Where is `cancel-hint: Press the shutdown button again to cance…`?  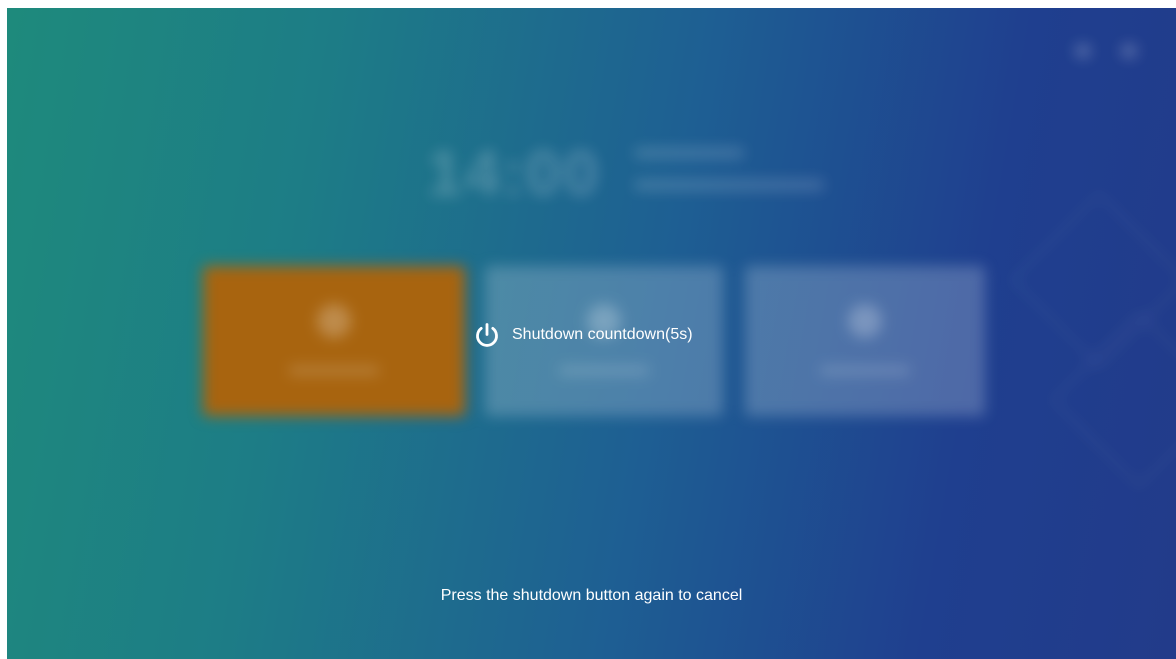
cancel-hint: Press the shutdown button again to cance… is located at coordinates (591, 595).